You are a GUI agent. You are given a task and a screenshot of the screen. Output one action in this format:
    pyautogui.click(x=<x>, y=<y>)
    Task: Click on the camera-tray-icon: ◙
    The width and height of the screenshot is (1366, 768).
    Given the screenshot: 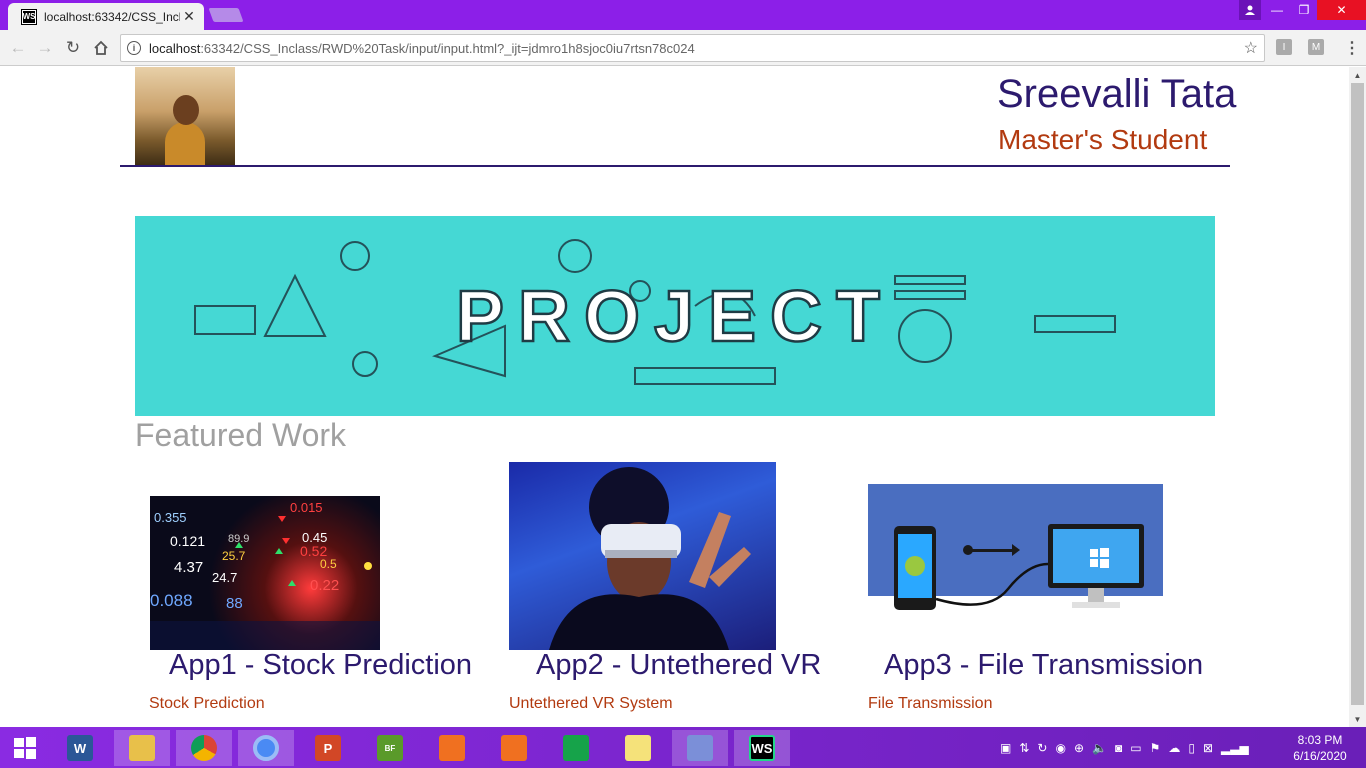 What is the action you would take?
    pyautogui.click(x=1118, y=748)
    